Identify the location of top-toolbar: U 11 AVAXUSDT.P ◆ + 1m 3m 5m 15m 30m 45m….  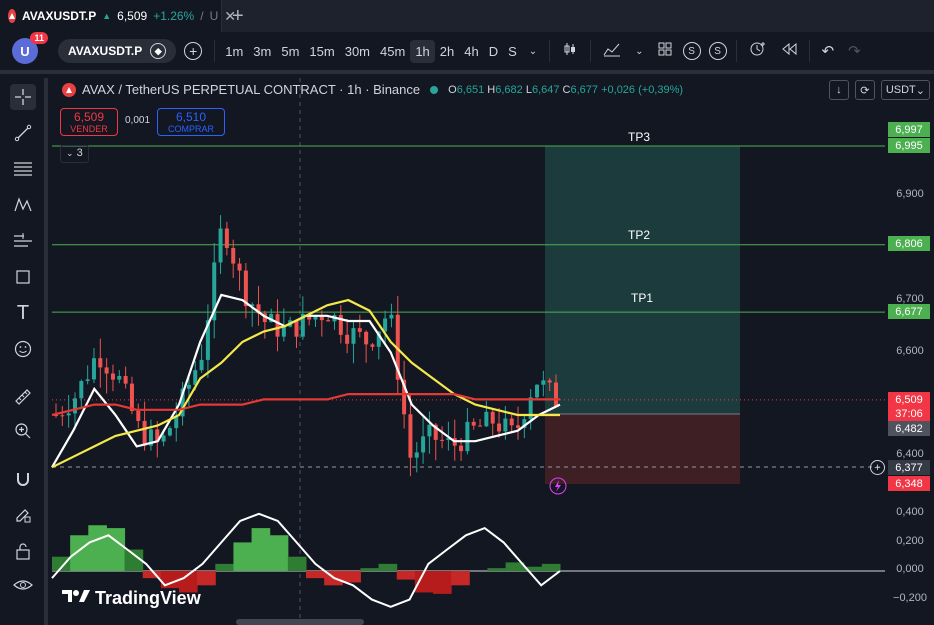
(467, 53).